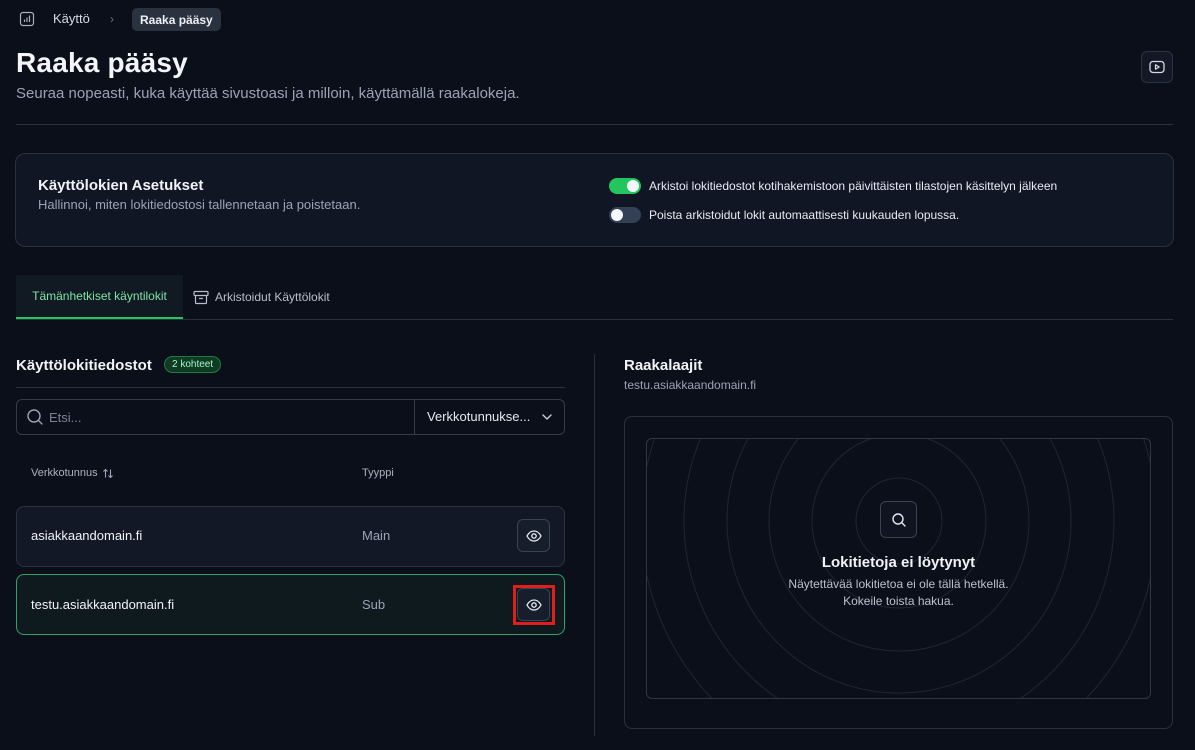 Image resolution: width=1195 pixels, height=750 pixels. I want to click on empty-state-line: Kokeile toista hakua., so click(898, 601).